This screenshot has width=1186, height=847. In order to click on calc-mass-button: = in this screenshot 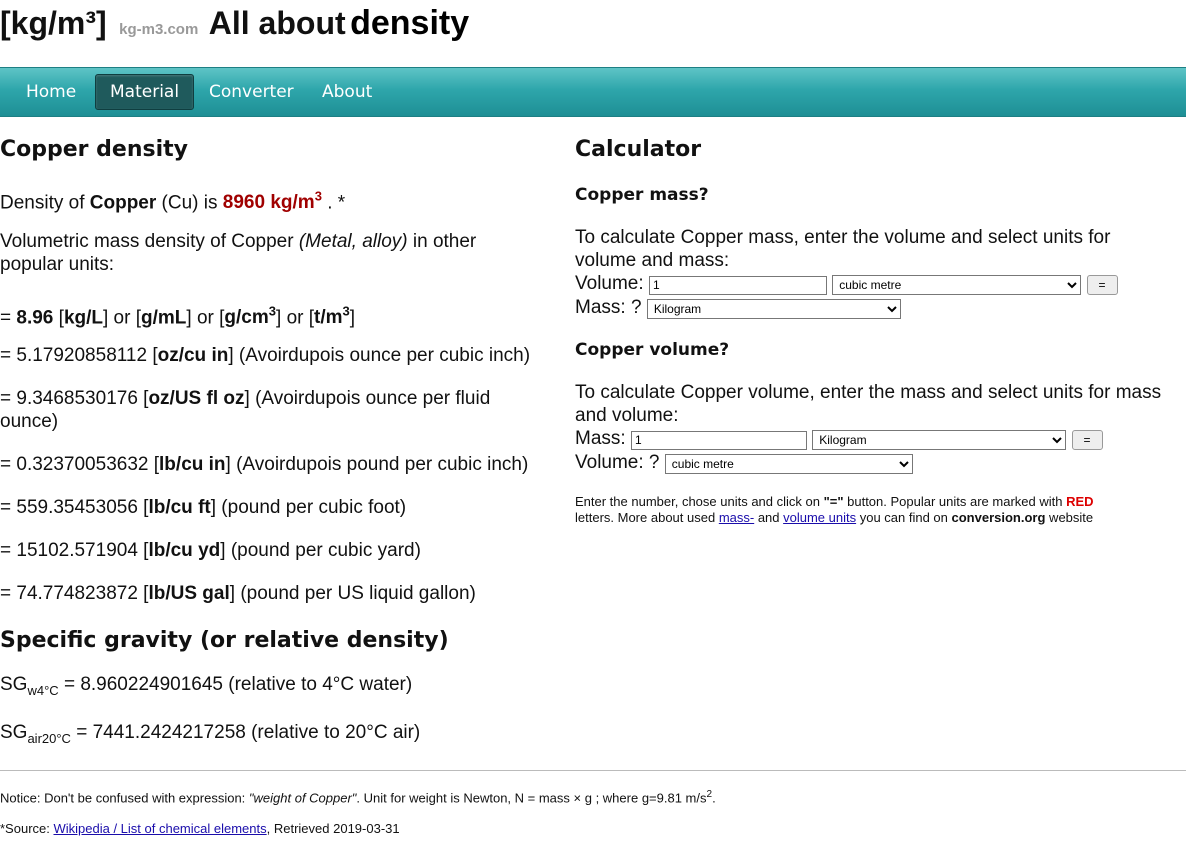, I will do `click(1102, 285)`.